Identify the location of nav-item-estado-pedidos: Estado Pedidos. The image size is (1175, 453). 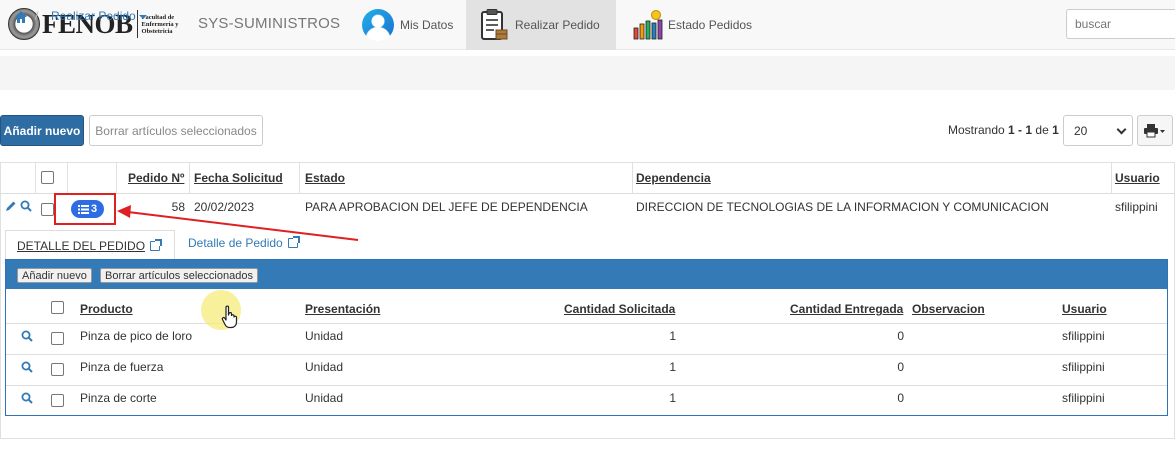
(698, 25).